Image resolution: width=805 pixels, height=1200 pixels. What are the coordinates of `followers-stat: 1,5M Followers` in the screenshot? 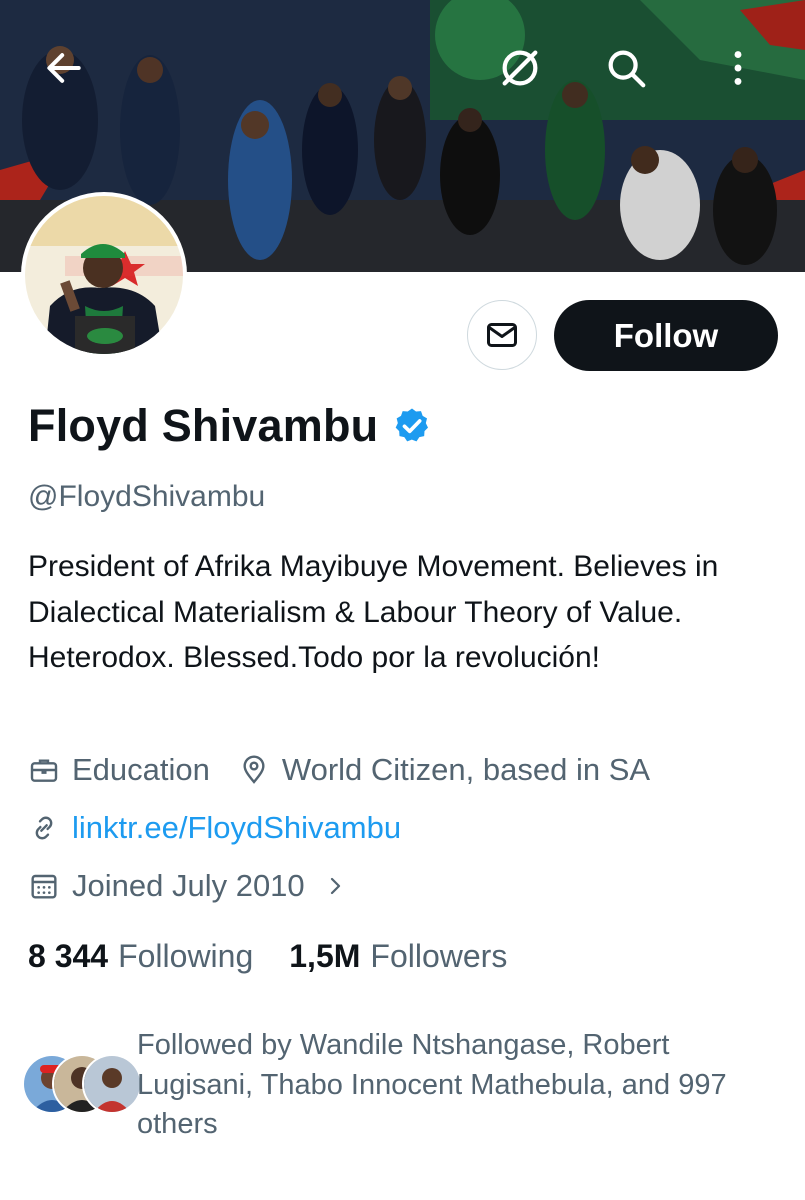 It's located at (398, 956).